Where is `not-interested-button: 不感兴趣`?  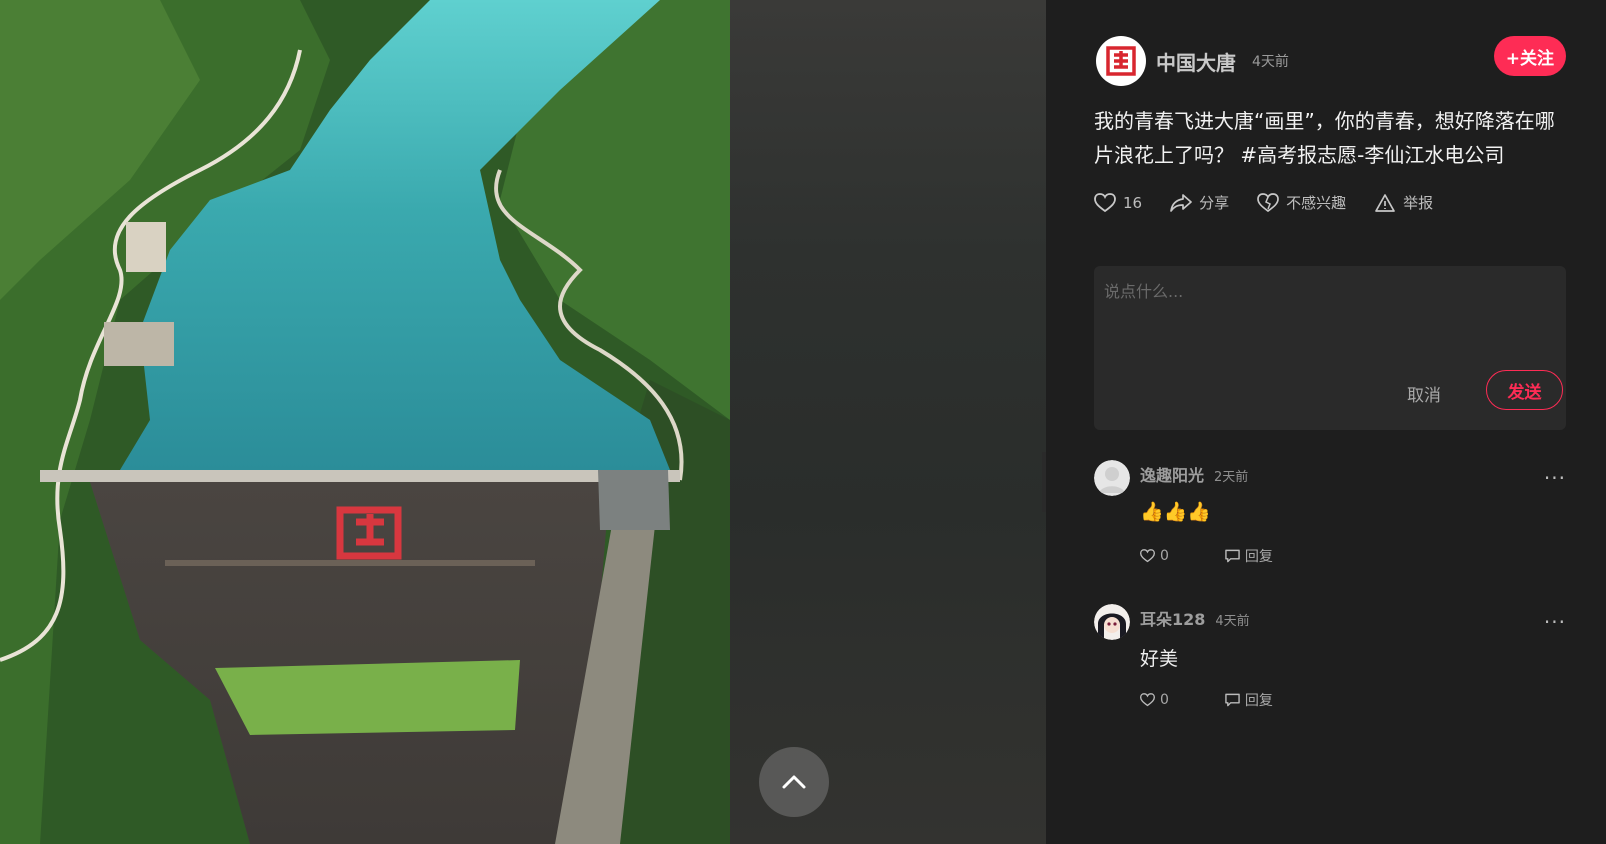
not-interested-button: 不感兴趣 is located at coordinates (1301, 202).